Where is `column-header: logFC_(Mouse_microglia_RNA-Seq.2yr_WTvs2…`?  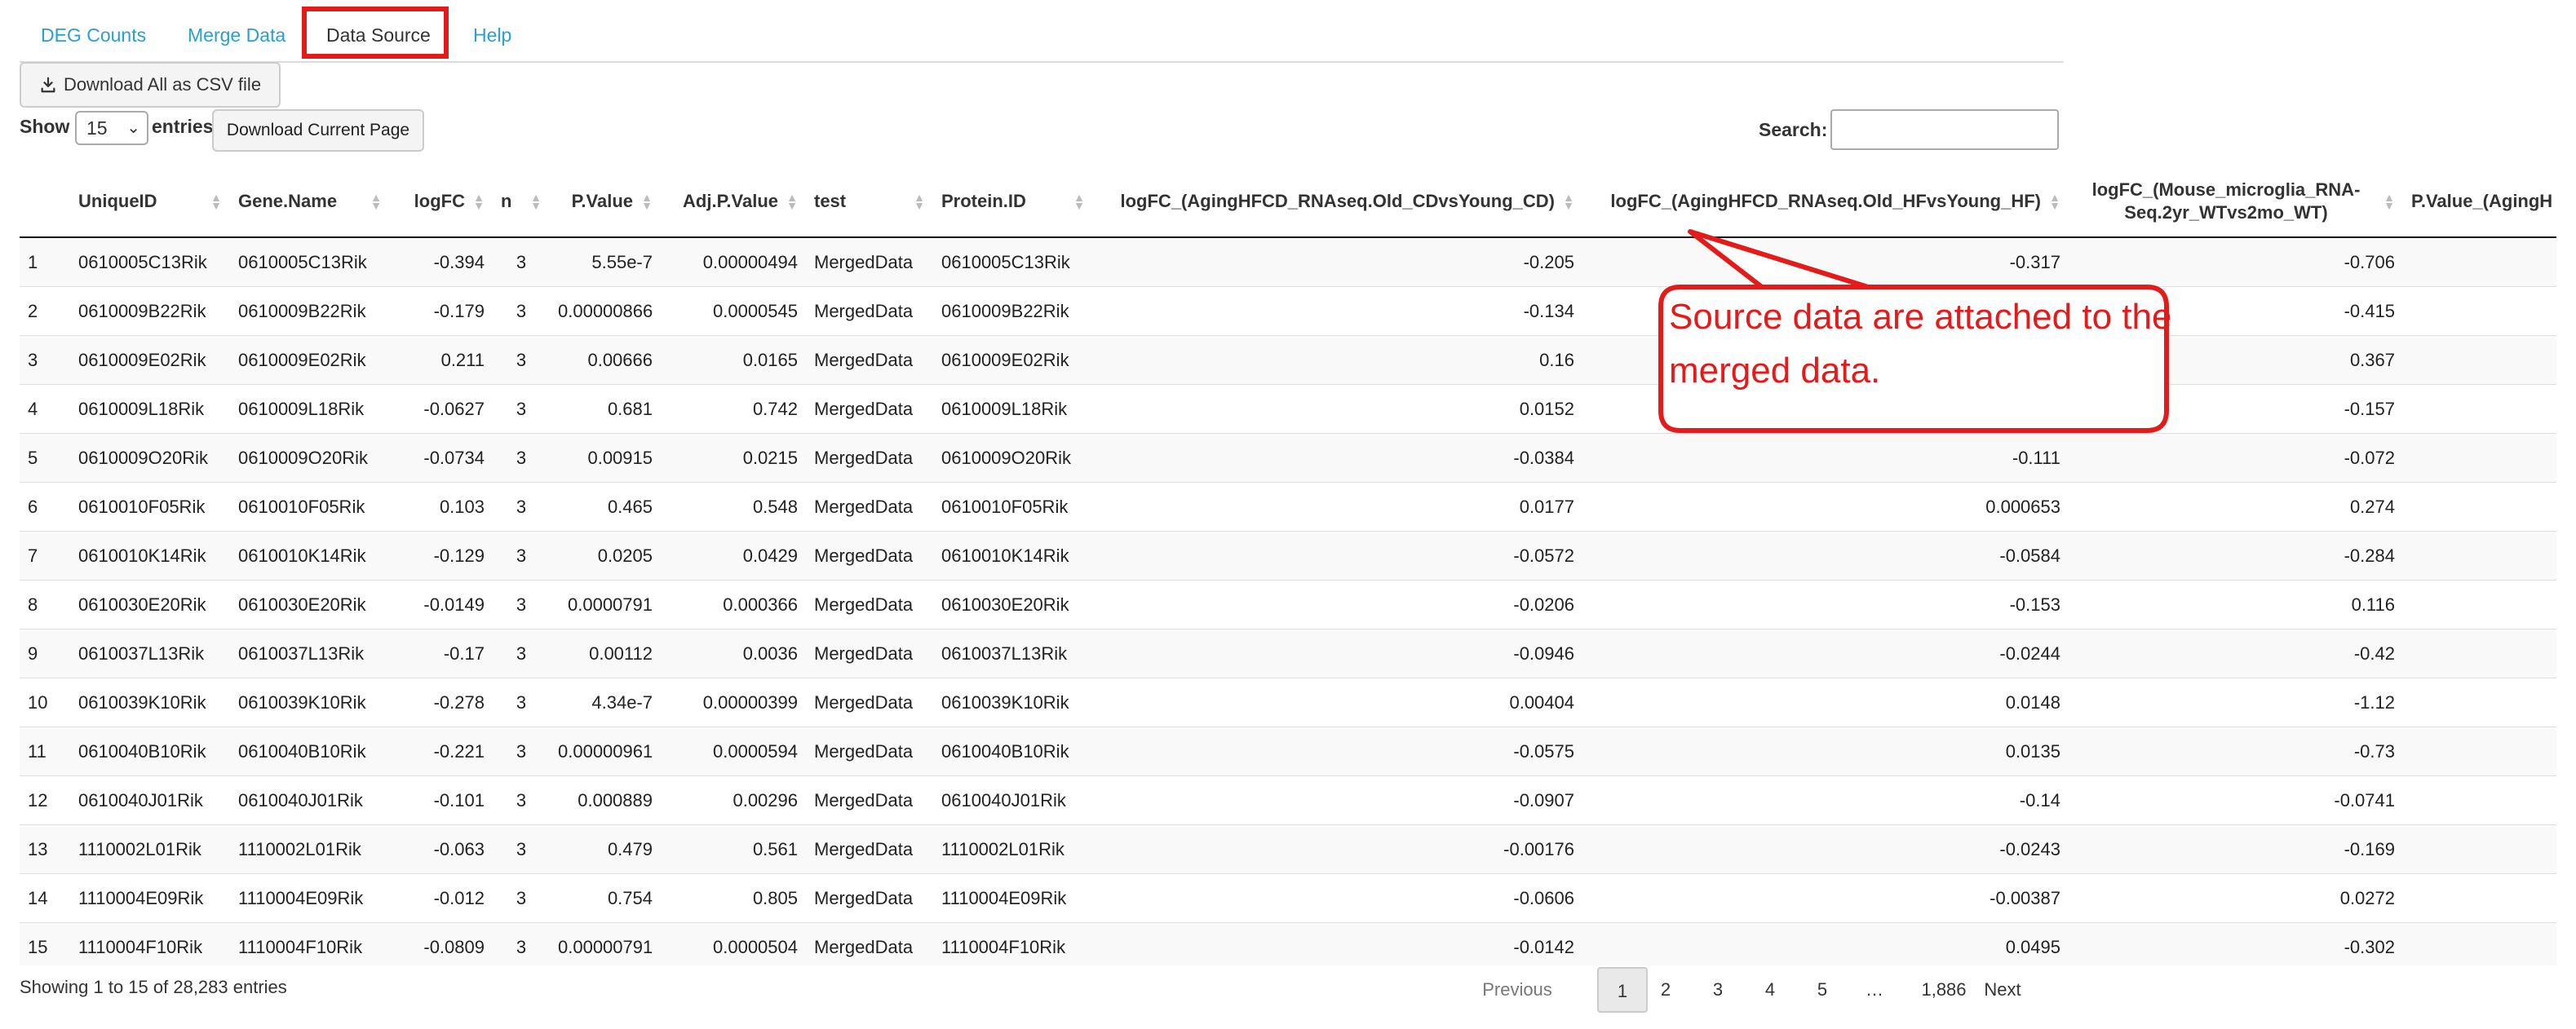
column-header: logFC_(Mouse_microglia_RNA-Seq.2yr_WTvs2… is located at coordinates (2236, 202).